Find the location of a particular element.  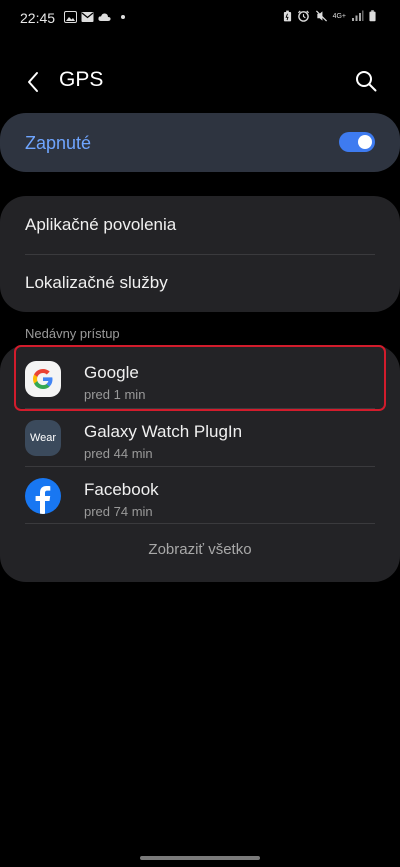

recent-app-galaxy-watch: Wear Galaxy Watch PlugIn pred 44 min is located at coordinates (200, 437).